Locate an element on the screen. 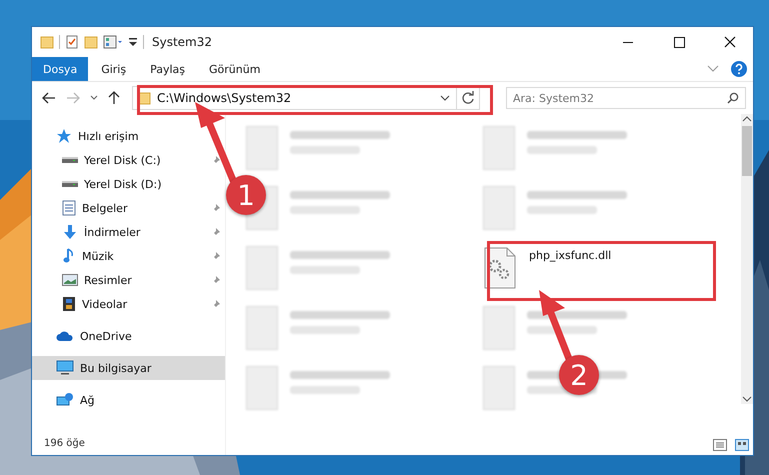  music-icon is located at coordinates (69, 256).